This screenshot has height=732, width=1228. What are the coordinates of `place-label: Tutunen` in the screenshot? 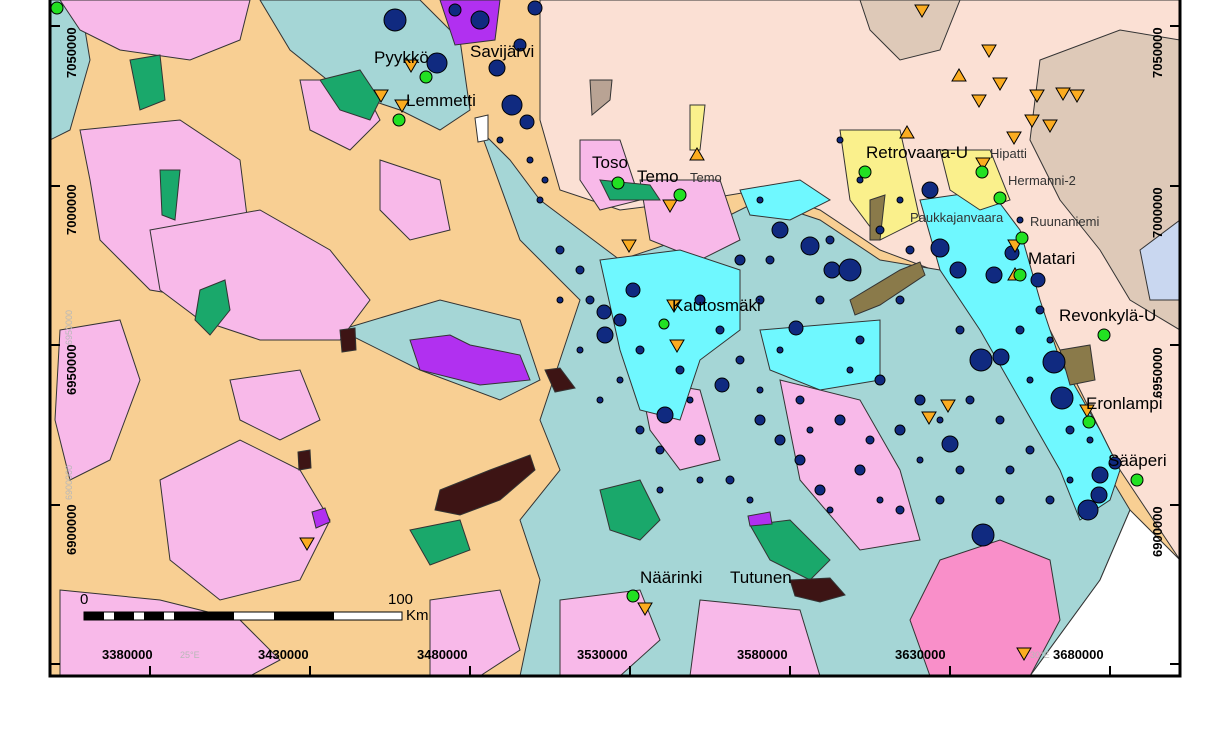 It's located at (761, 577).